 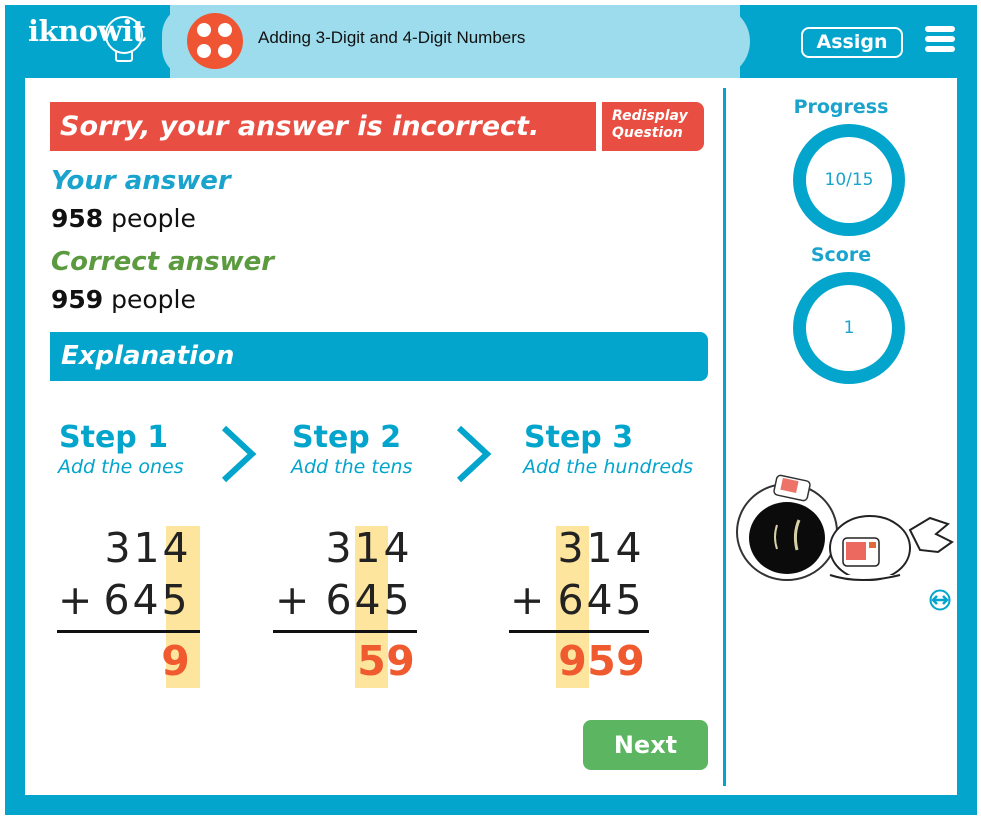 I want to click on step-2-heading: Step 2 Add the tens, so click(x=352, y=449).